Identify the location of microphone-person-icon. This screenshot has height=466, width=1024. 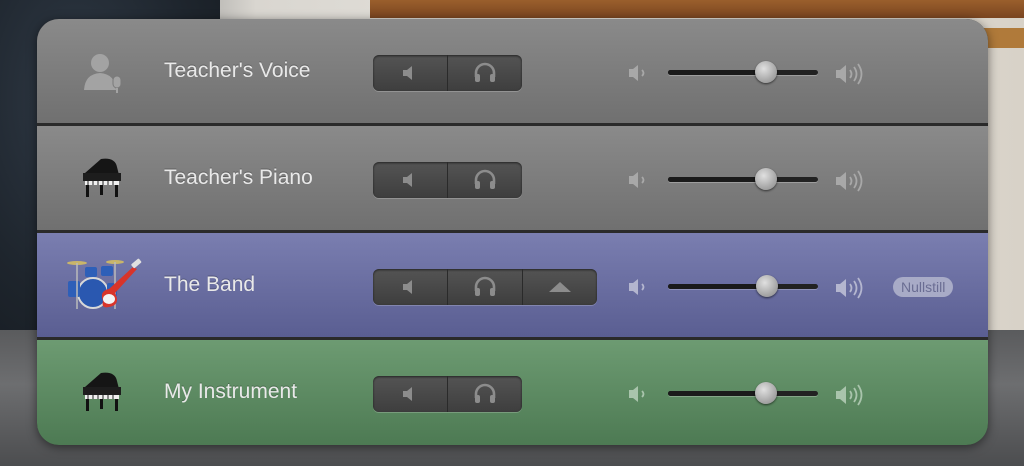
(103, 72).